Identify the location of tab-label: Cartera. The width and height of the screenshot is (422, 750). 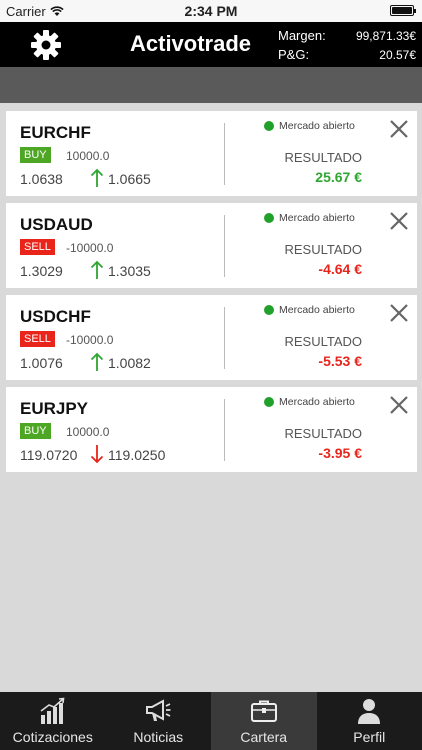
(264, 737).